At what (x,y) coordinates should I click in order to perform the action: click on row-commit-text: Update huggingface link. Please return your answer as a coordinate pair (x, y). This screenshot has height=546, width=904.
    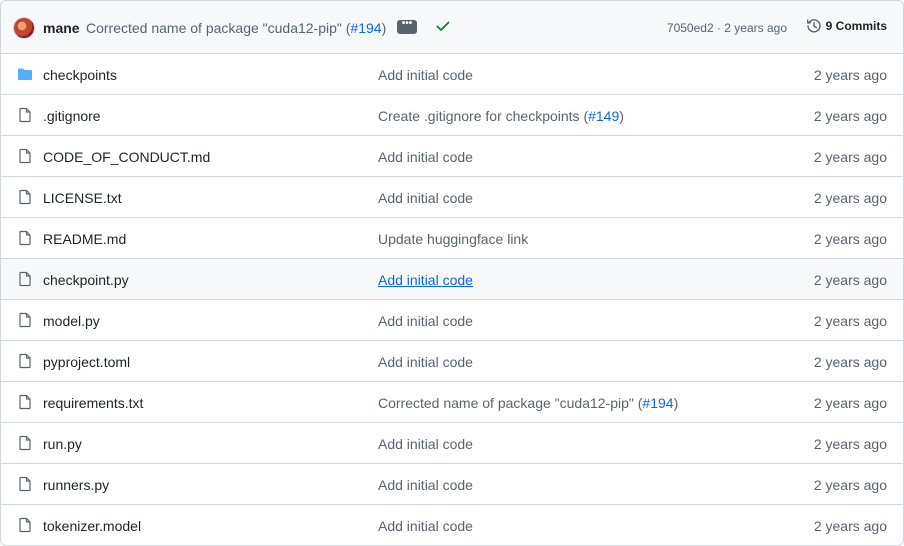
    Looking at the image, I should click on (453, 239).